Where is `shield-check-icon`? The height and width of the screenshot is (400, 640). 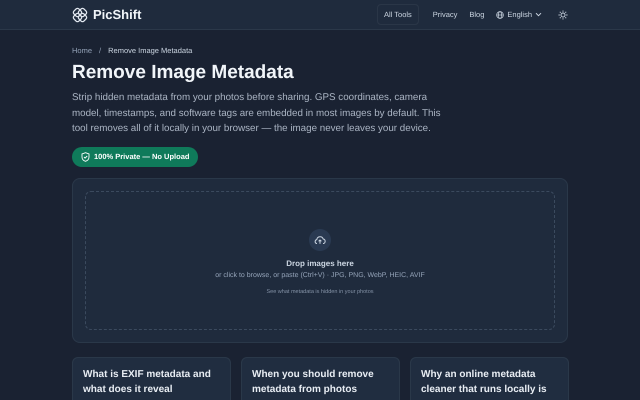 shield-check-icon is located at coordinates (85, 157).